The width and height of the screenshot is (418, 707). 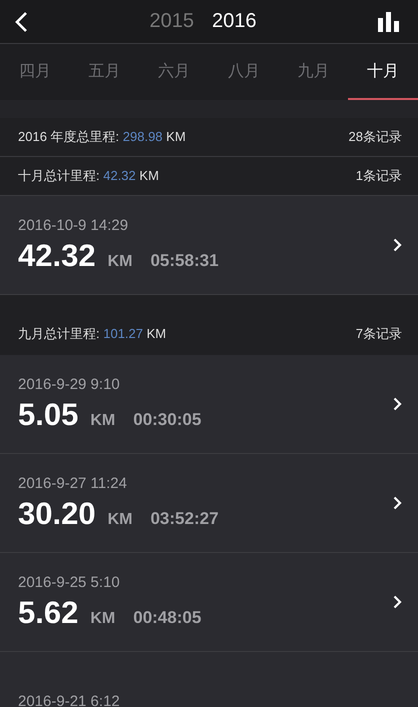 I want to click on run-record: 2016-9-27 11:24 30.20 KM 03:52:27, so click(x=209, y=503).